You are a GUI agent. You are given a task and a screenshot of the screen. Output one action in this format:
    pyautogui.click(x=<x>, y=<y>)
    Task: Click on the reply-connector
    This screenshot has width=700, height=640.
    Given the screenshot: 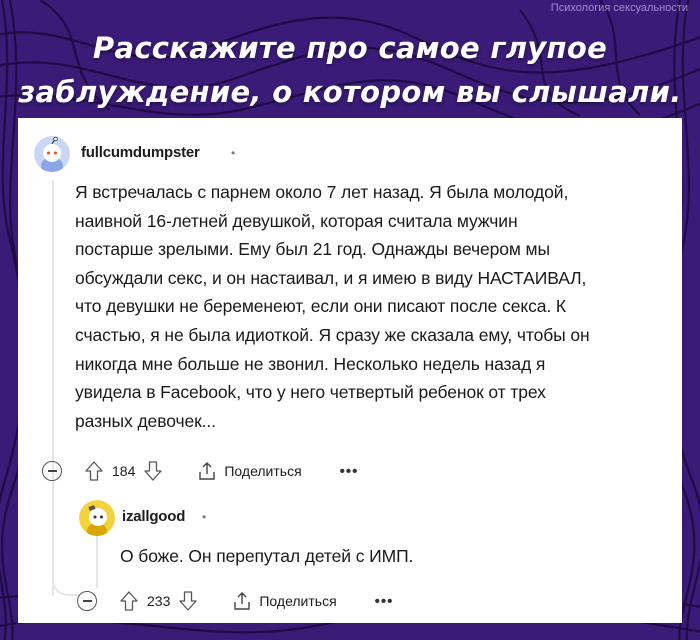 What is the action you would take?
    pyautogui.click(x=66, y=583)
    